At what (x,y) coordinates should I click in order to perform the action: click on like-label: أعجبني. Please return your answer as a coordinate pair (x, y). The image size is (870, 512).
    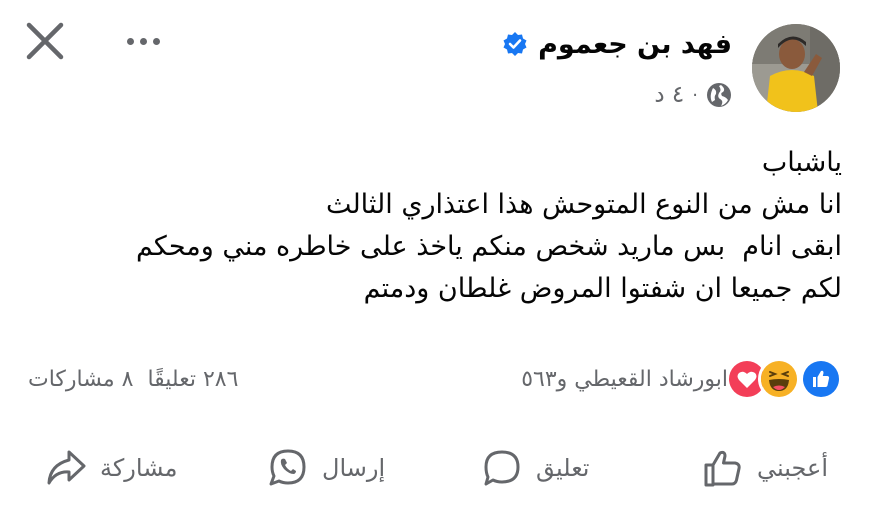
    Looking at the image, I should click on (792, 468).